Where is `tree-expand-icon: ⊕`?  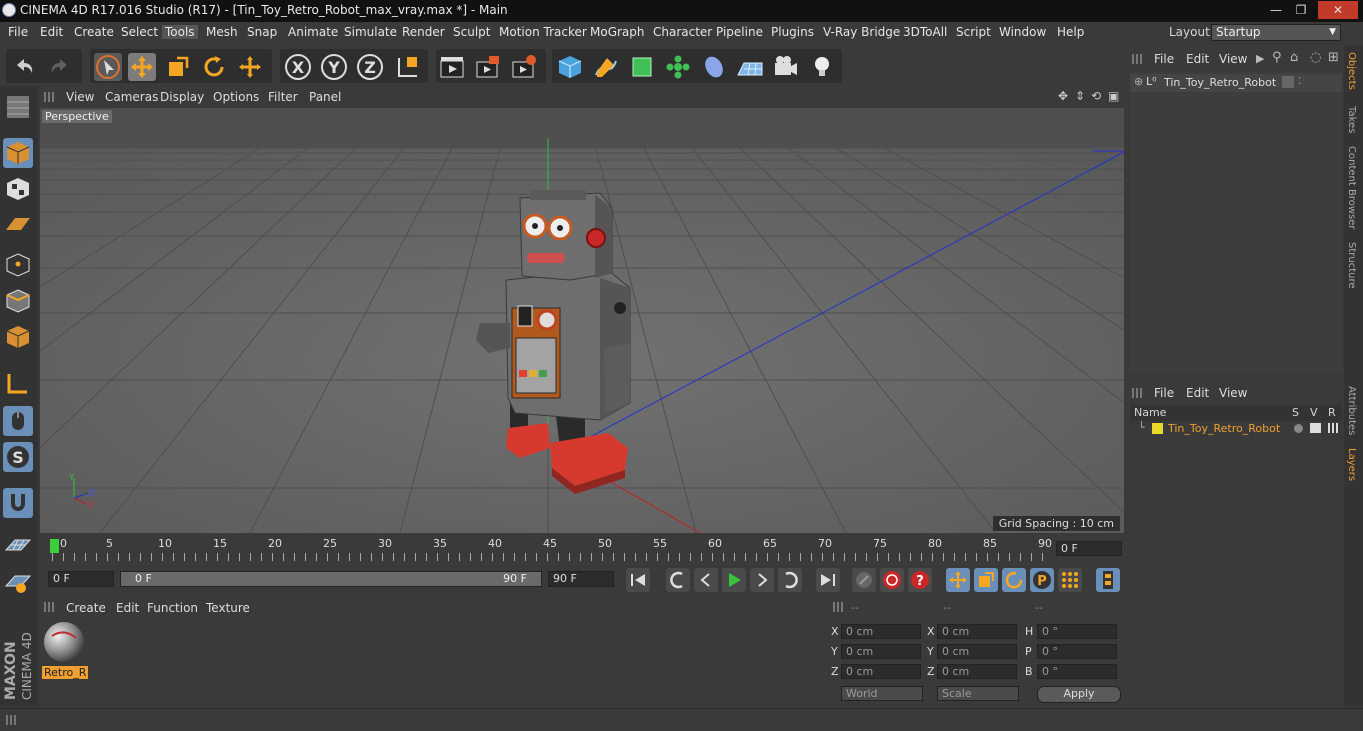 tree-expand-icon: ⊕ is located at coordinates (1138, 81).